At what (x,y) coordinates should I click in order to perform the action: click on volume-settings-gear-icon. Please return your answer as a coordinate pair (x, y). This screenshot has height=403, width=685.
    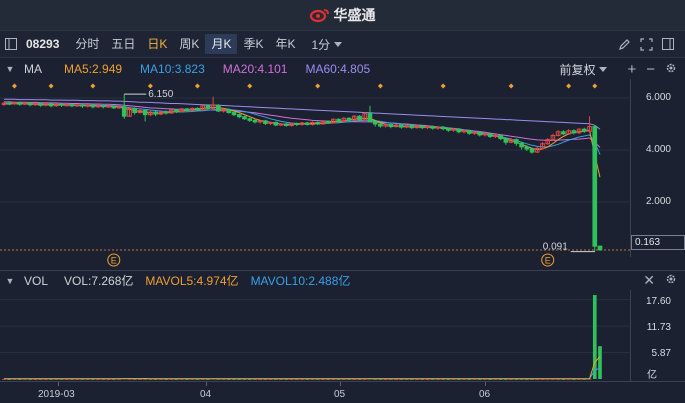
    Looking at the image, I should click on (671, 280).